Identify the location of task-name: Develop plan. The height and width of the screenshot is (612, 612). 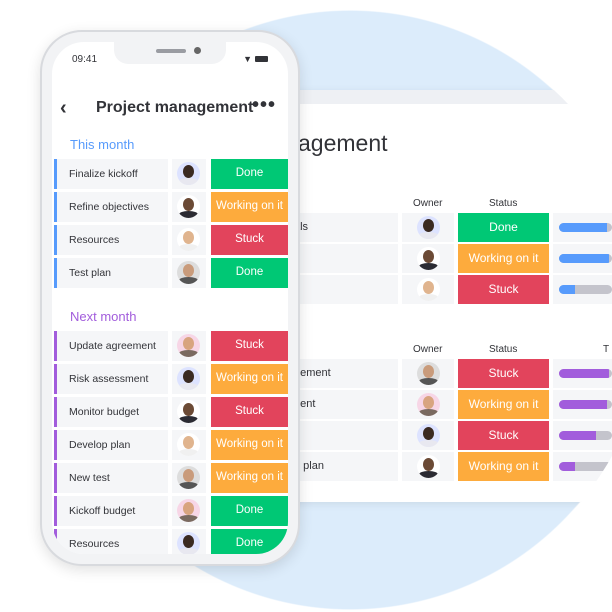
(111, 445).